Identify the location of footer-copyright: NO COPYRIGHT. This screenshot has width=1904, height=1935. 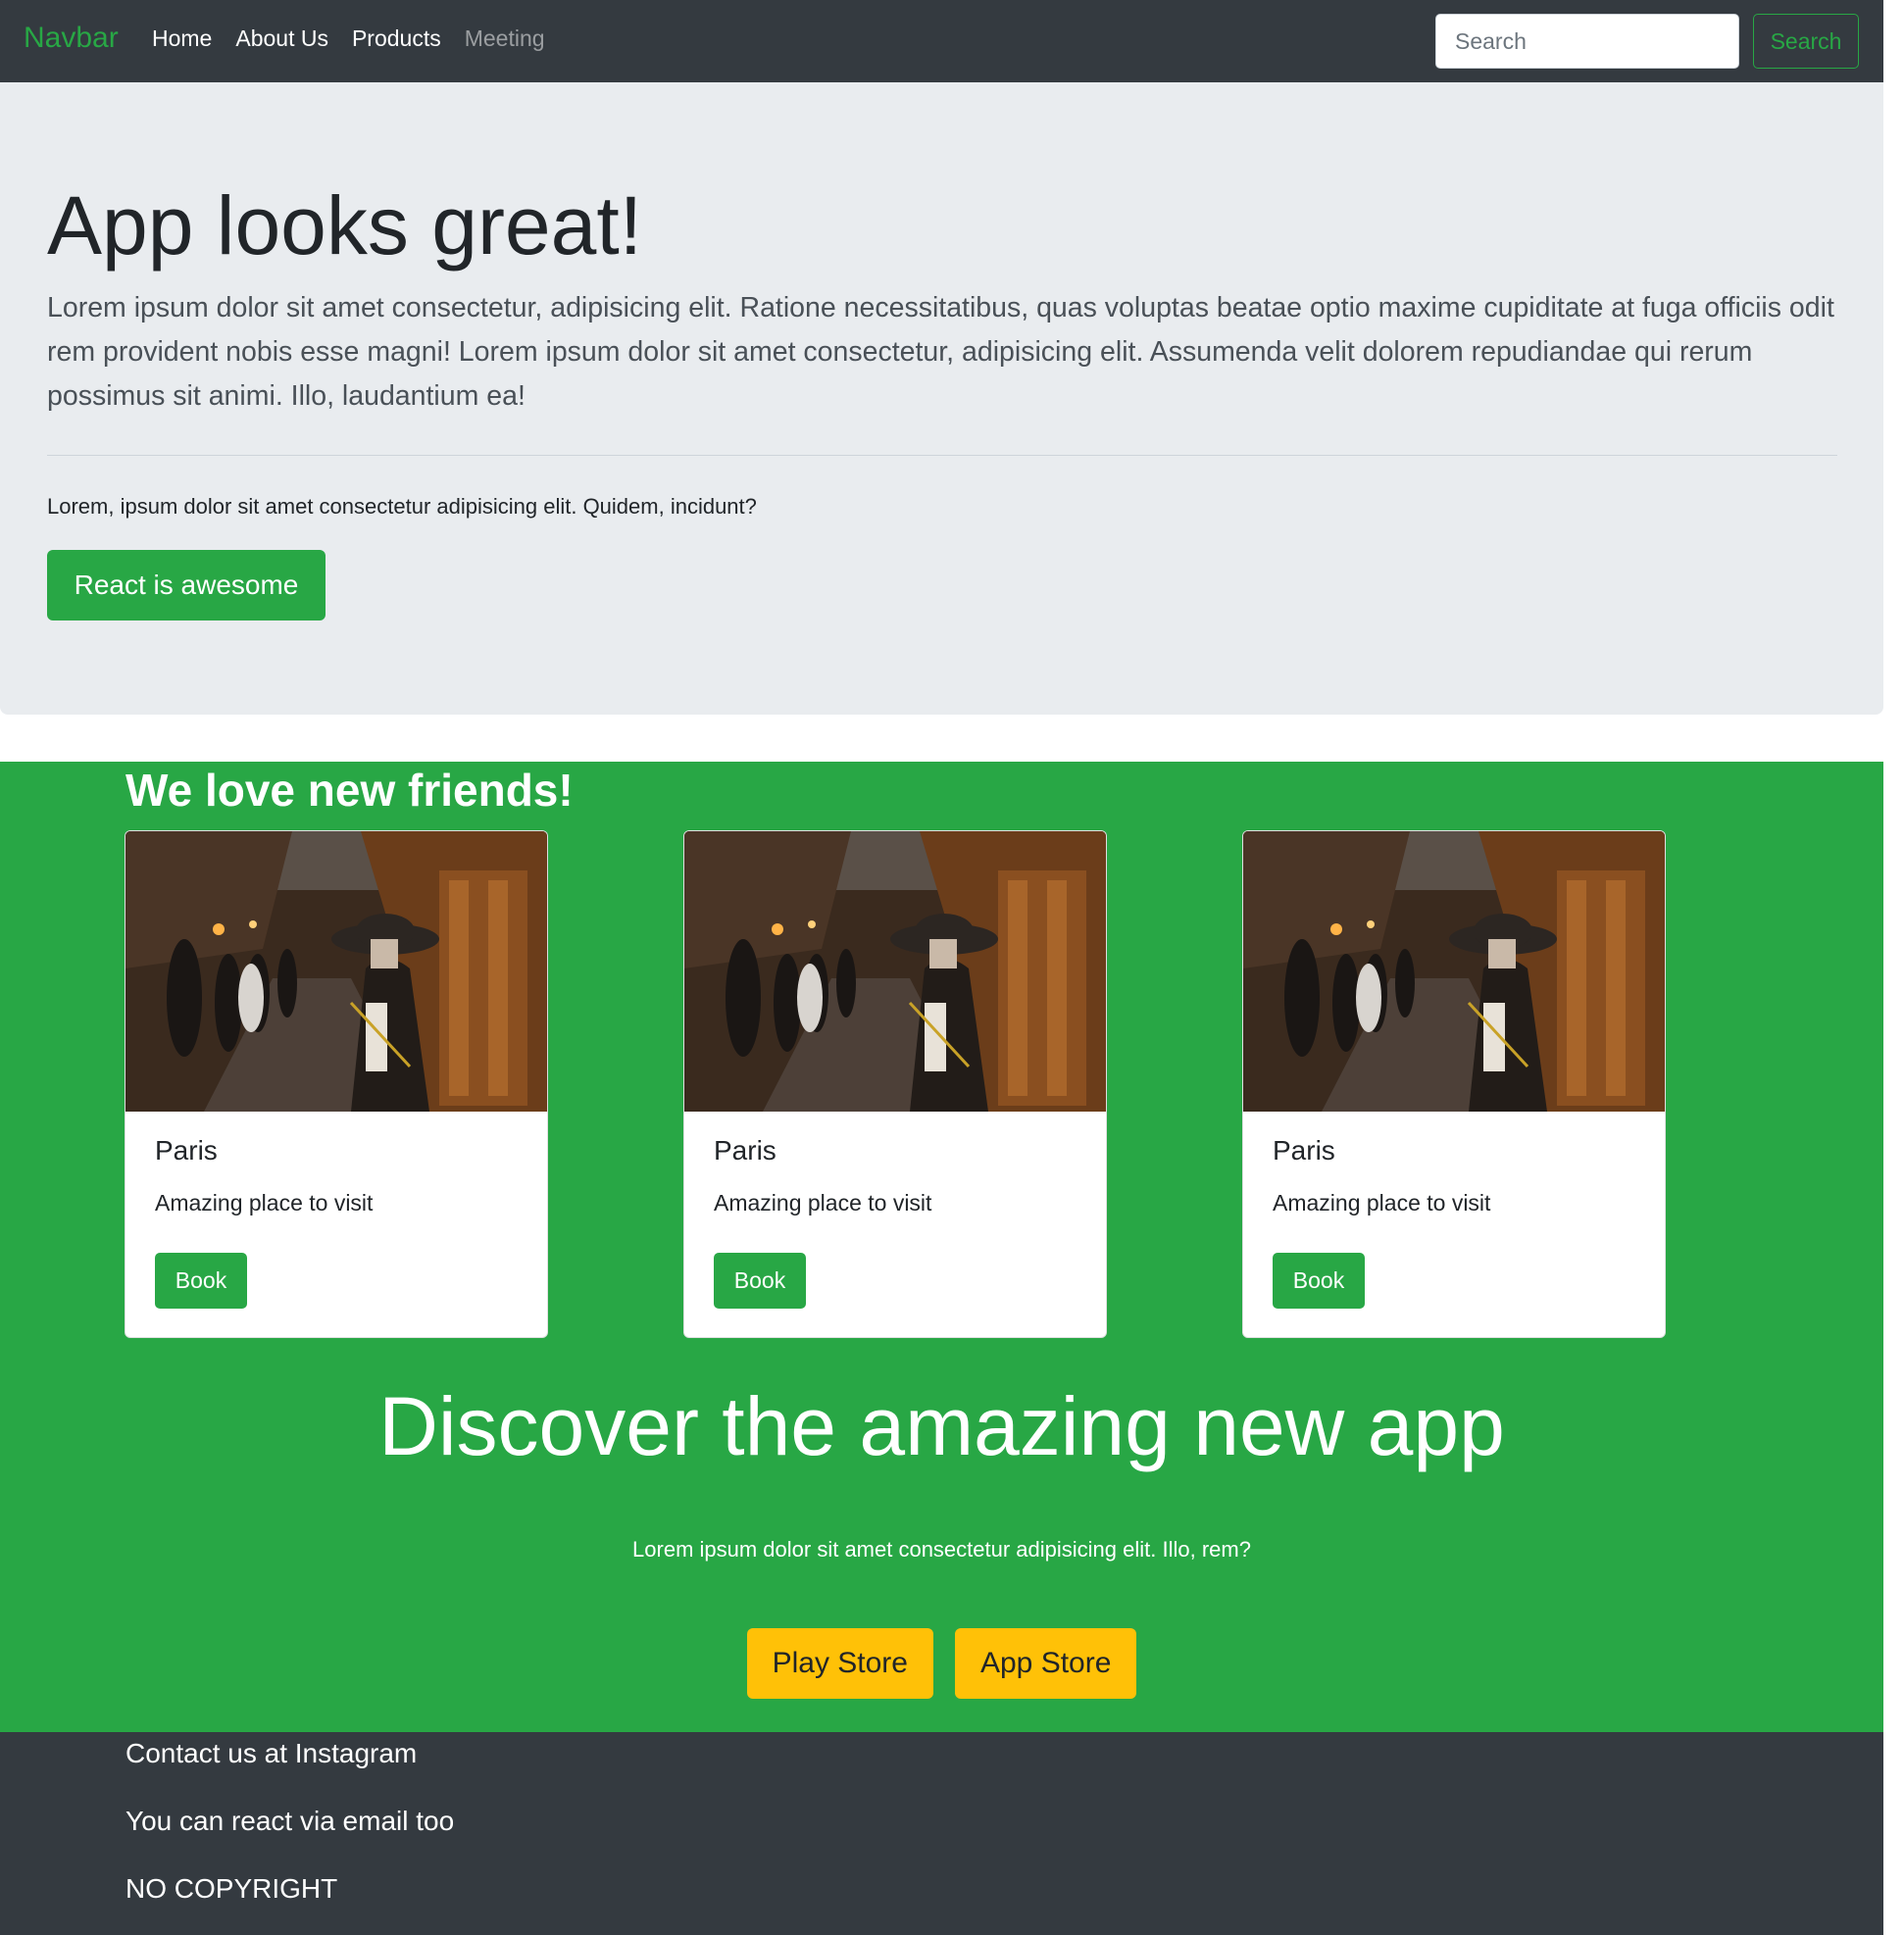
(231, 1888).